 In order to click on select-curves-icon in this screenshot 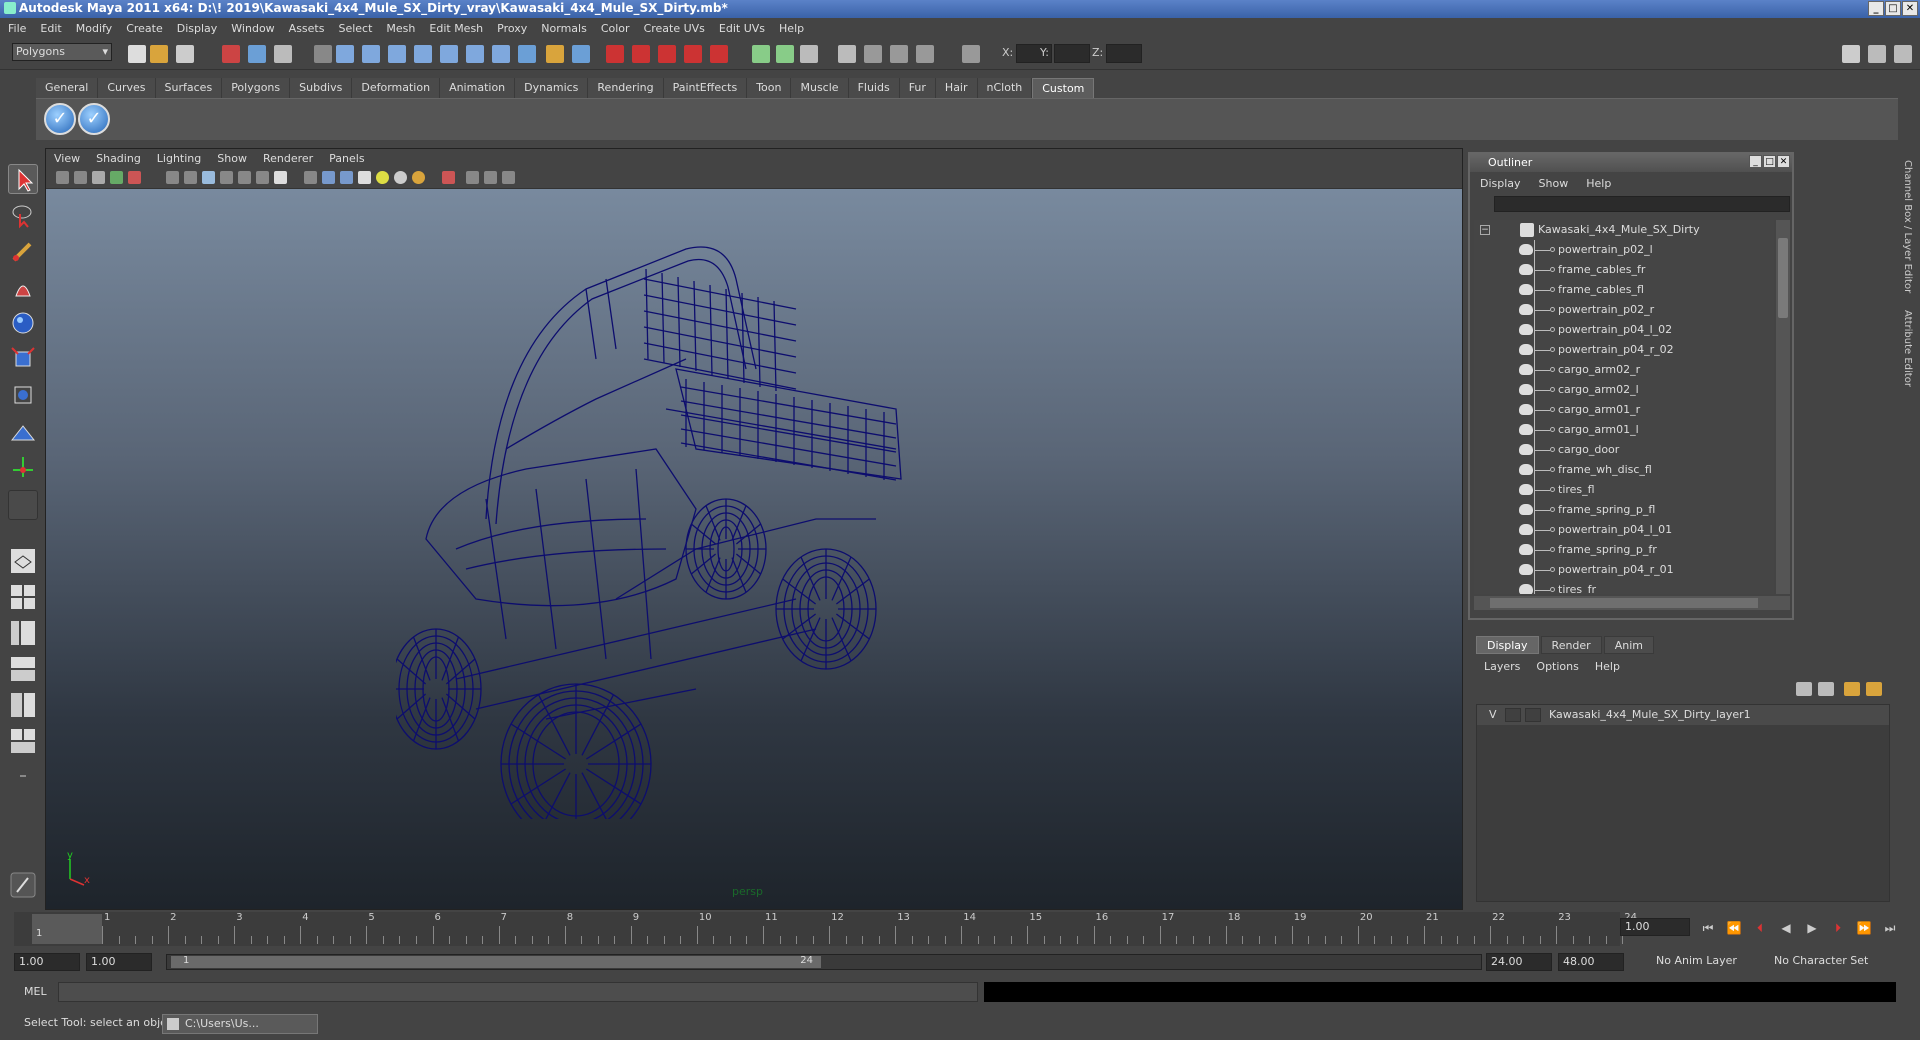, I will do `click(397, 54)`.